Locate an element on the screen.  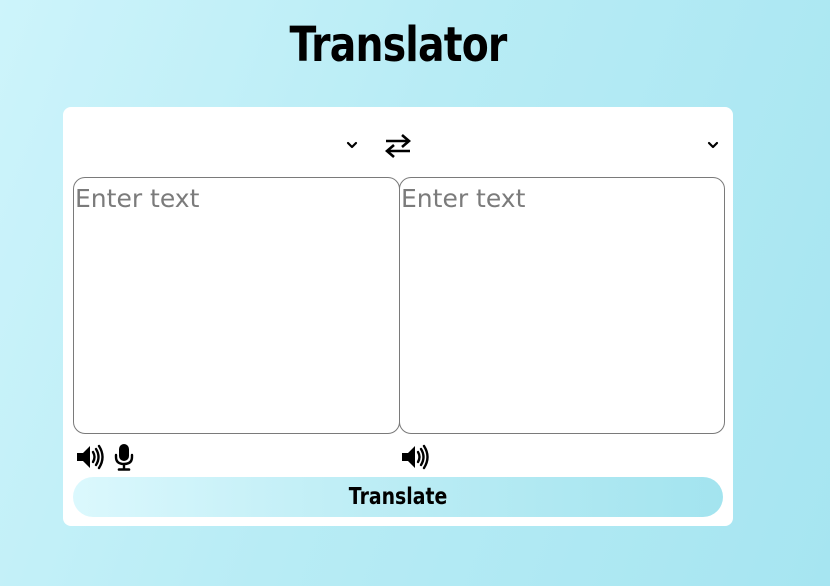
page-title: Translator is located at coordinates (398, 45).